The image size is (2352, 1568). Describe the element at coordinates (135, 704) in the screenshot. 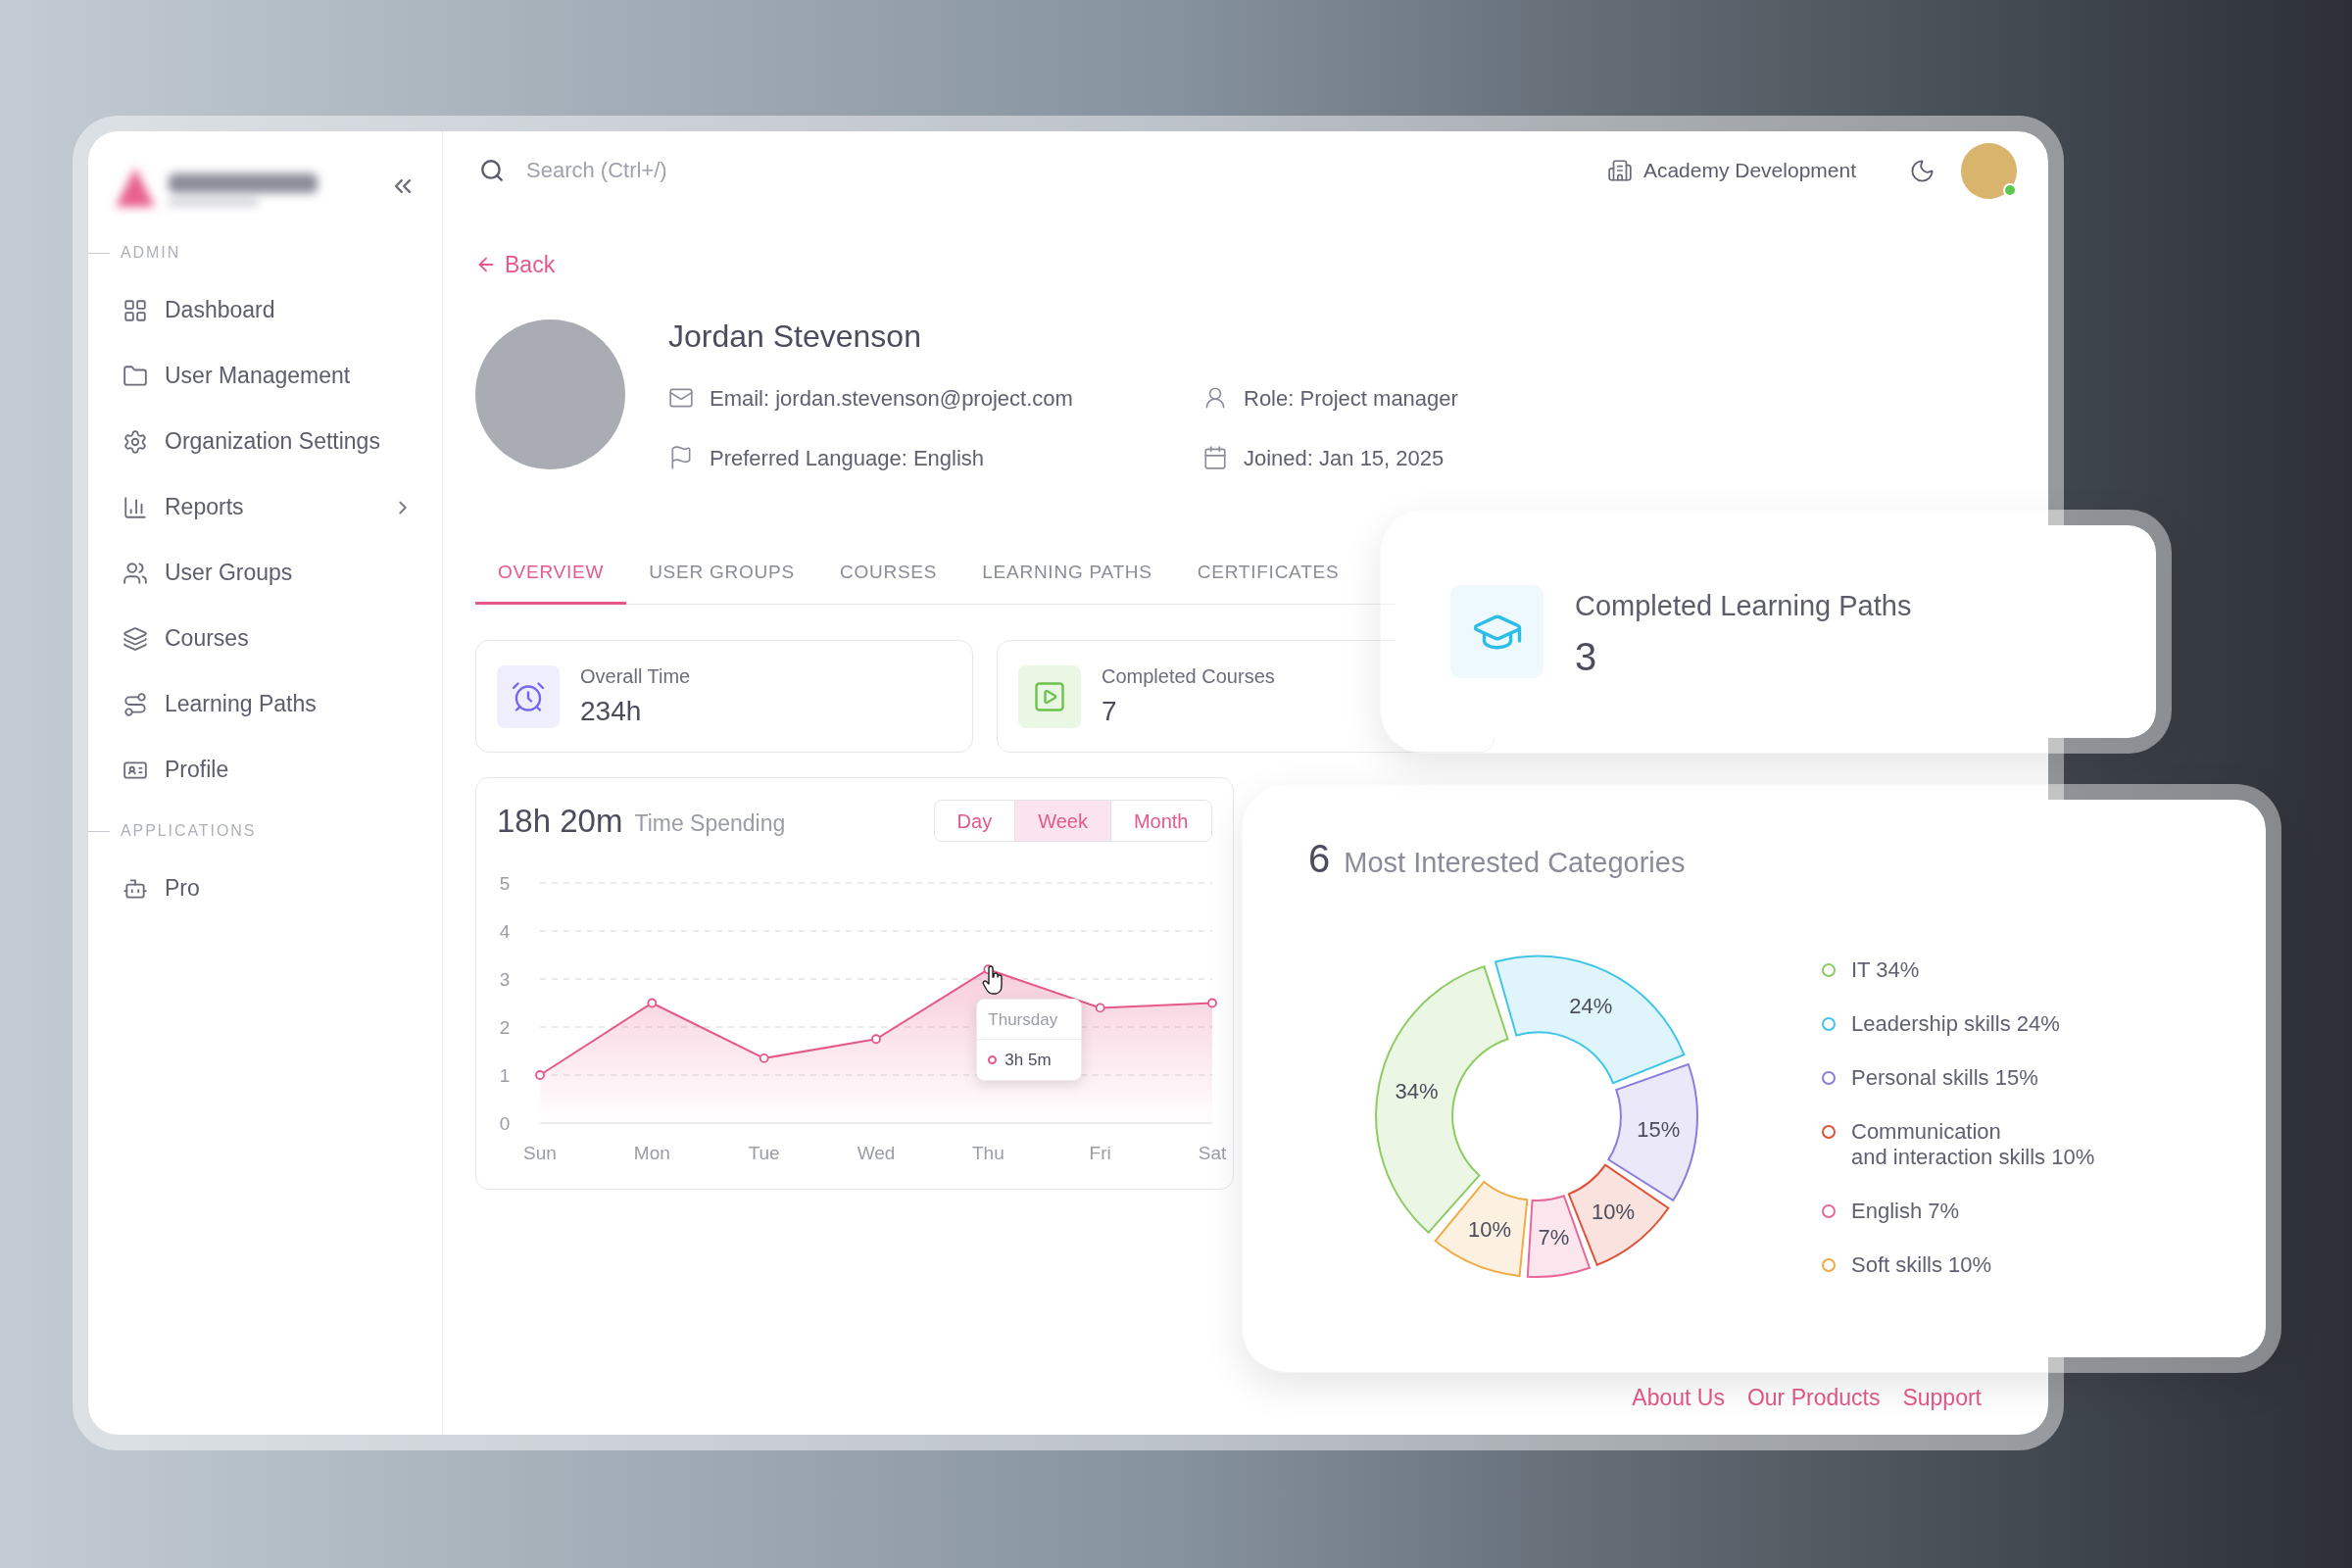

I see `route-icon` at that location.